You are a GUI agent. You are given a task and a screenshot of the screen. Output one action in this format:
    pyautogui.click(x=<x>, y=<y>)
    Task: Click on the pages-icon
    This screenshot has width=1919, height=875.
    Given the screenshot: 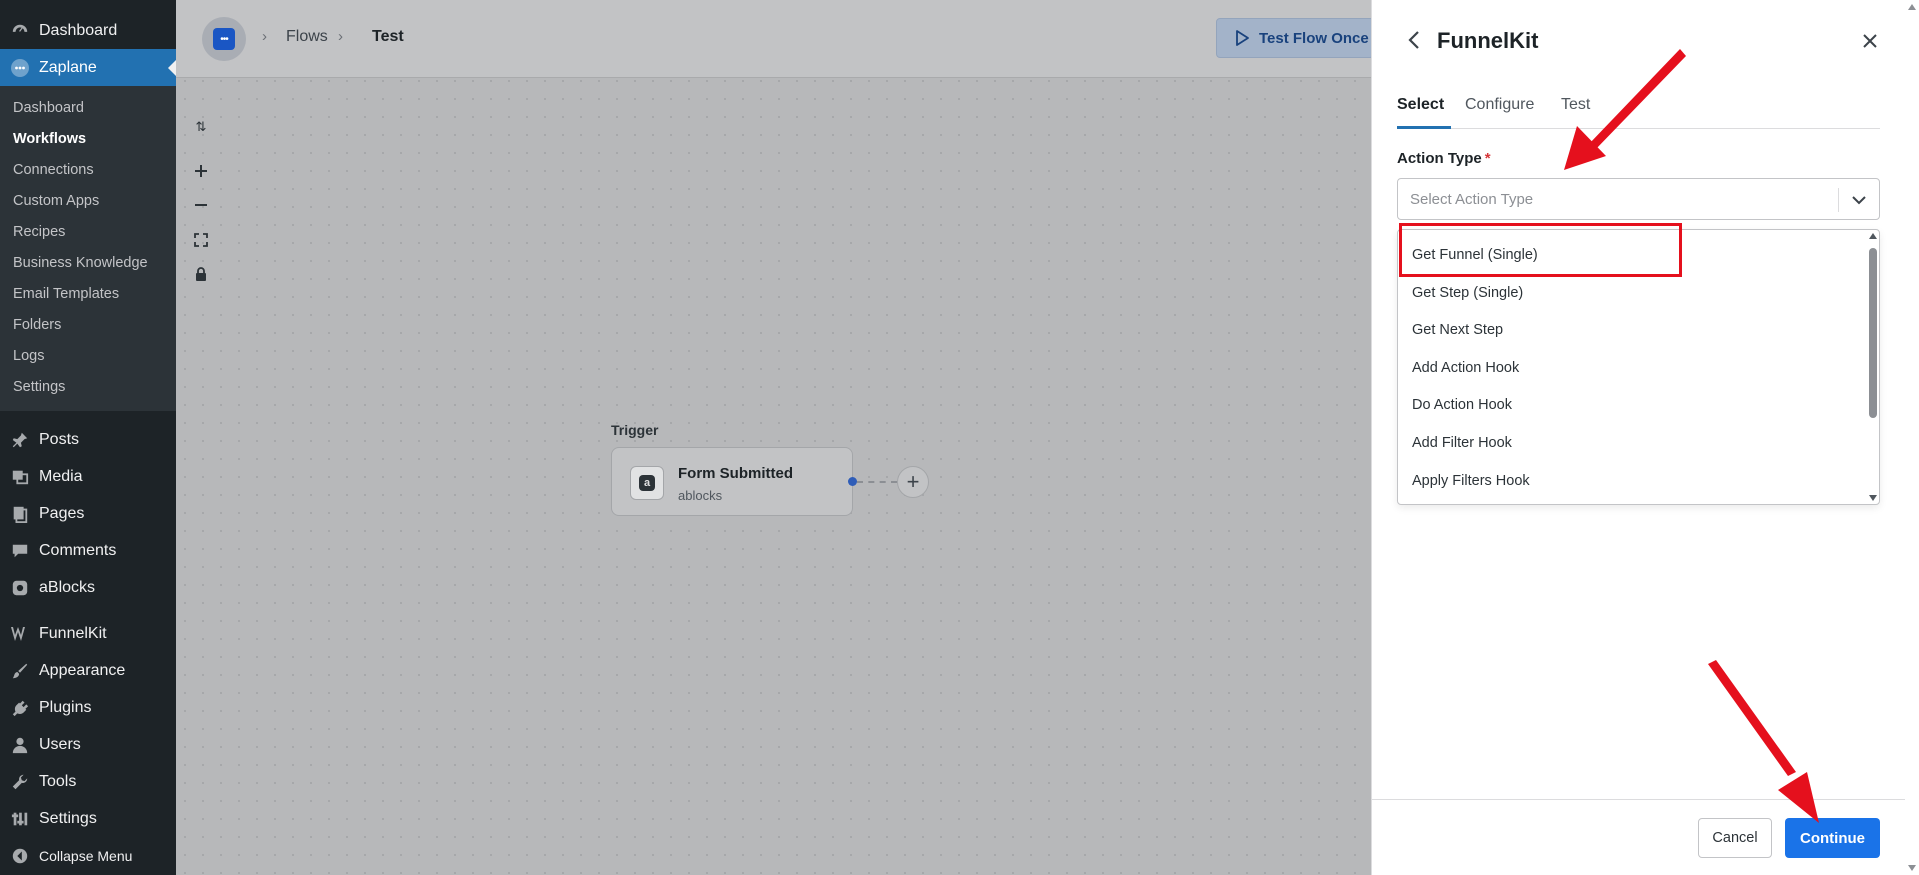 What is the action you would take?
    pyautogui.click(x=20, y=514)
    